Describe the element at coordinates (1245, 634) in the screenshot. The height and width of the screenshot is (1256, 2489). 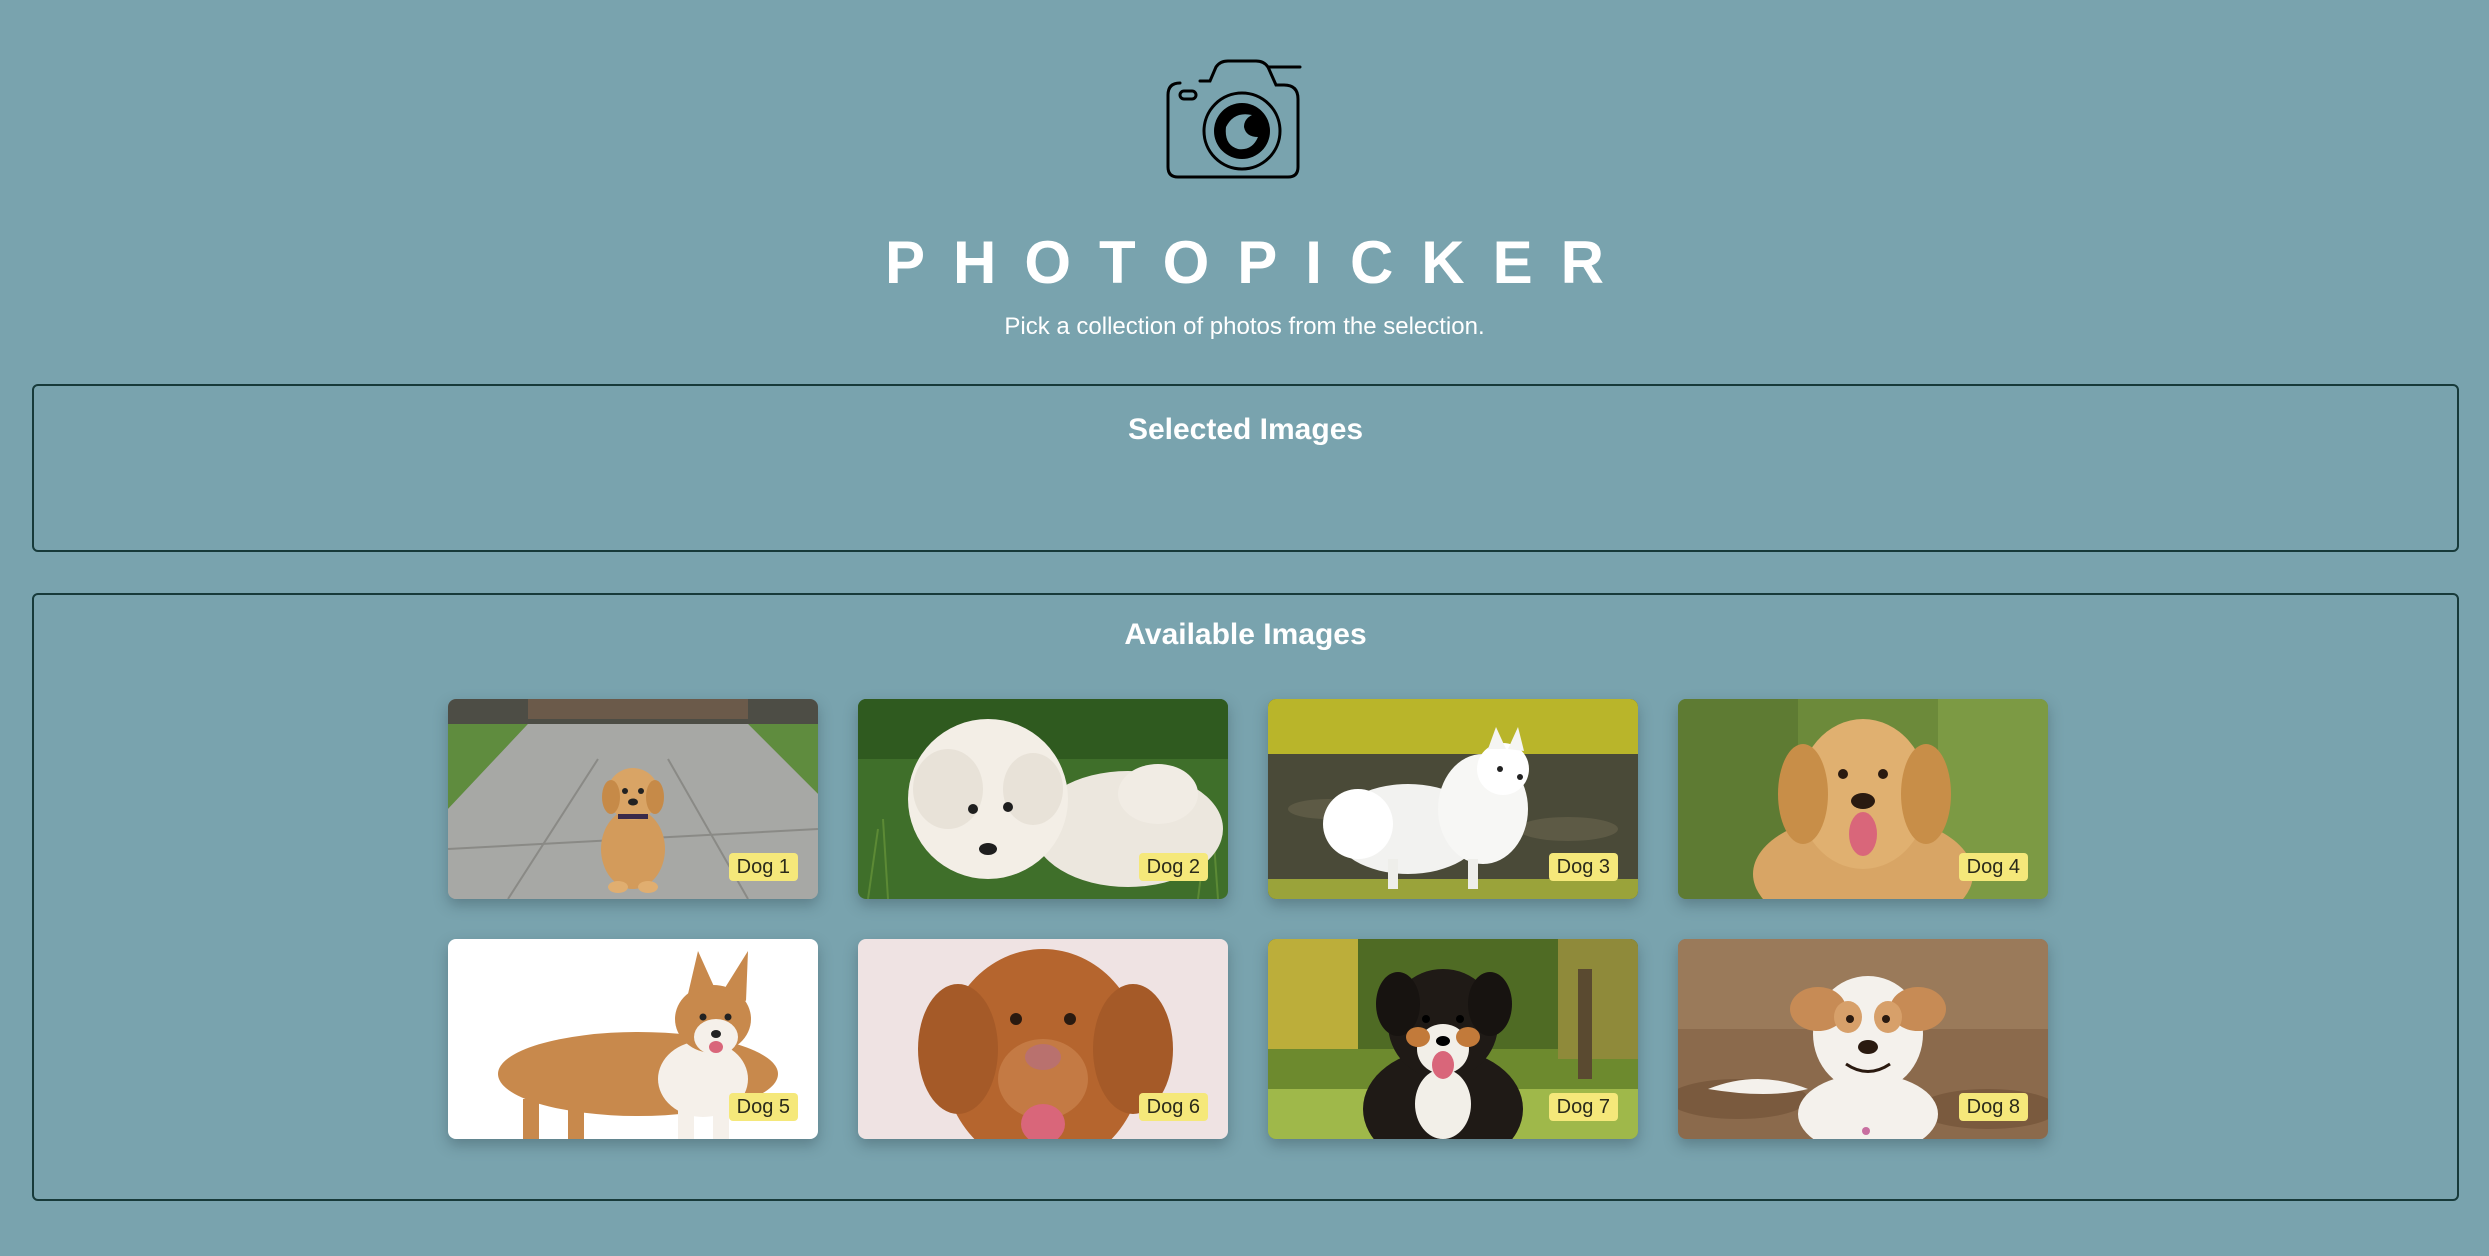
I see `available-images-title: Available Images` at that location.